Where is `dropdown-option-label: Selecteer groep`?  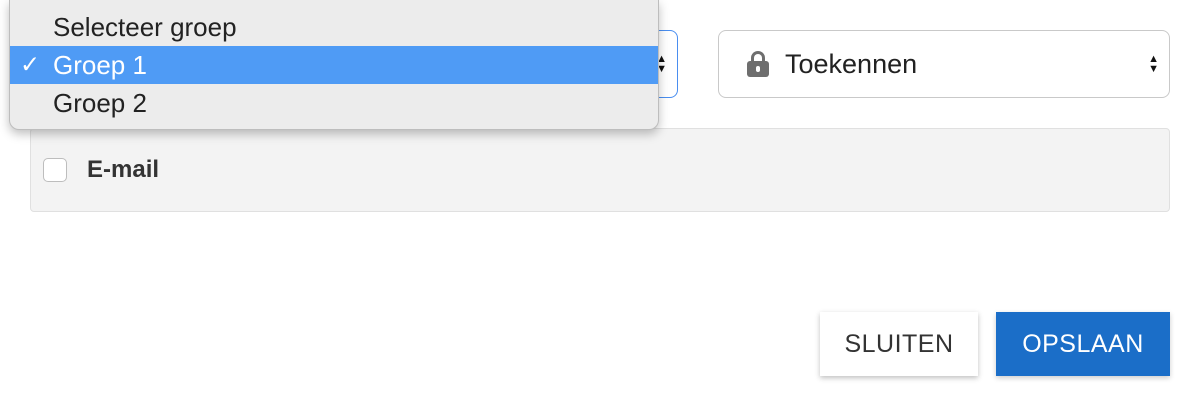
dropdown-option-label: Selecteer groep is located at coordinates (145, 26).